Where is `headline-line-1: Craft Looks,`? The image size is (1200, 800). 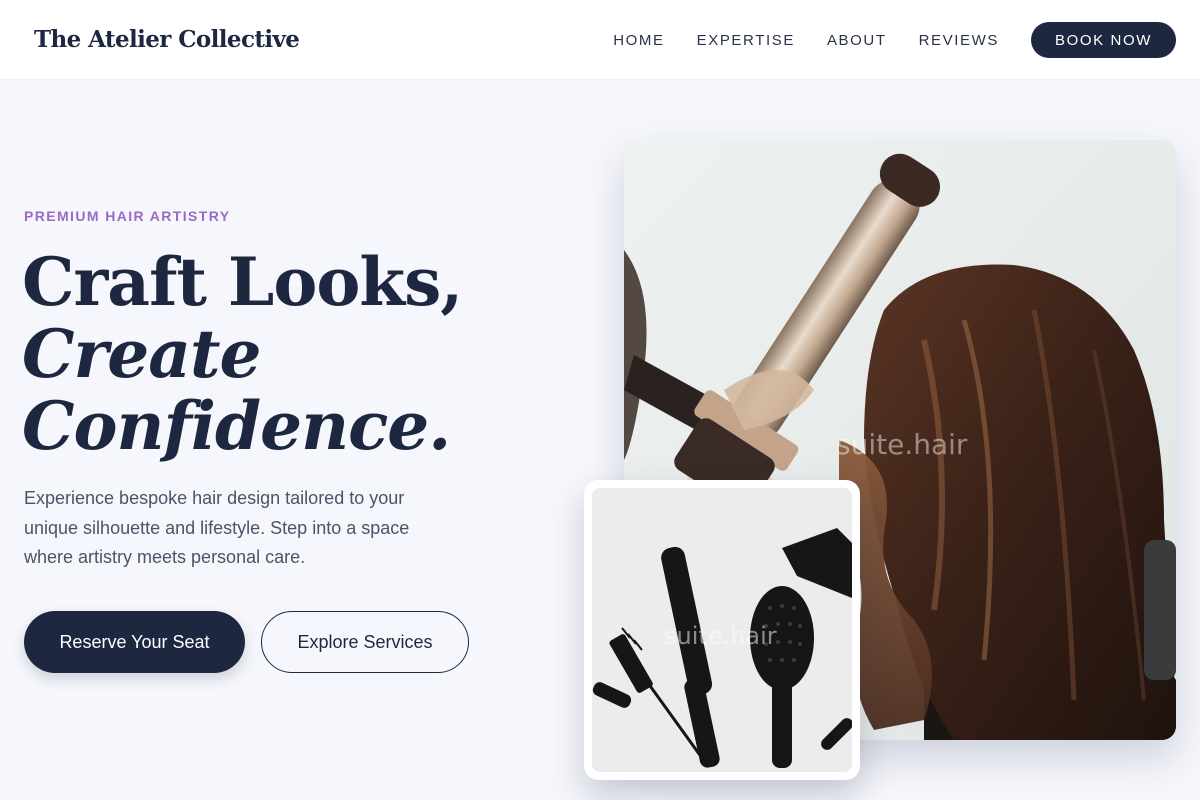 headline-line-1: Craft Looks, is located at coordinates (242, 282).